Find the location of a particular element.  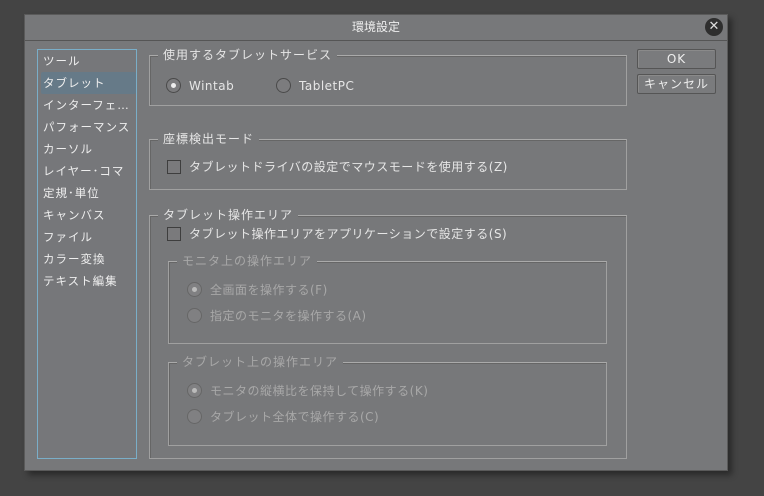

checkbox-label: タブレット操作エリアをアプリケーションで設定する(S) is located at coordinates (348, 234).